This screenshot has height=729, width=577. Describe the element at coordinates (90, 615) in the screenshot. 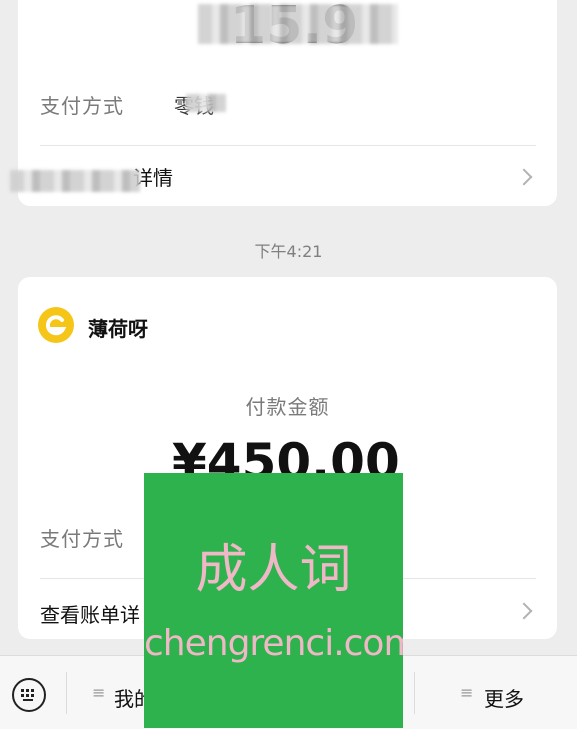

I see `bill-detail-label: 查看账单详` at that location.